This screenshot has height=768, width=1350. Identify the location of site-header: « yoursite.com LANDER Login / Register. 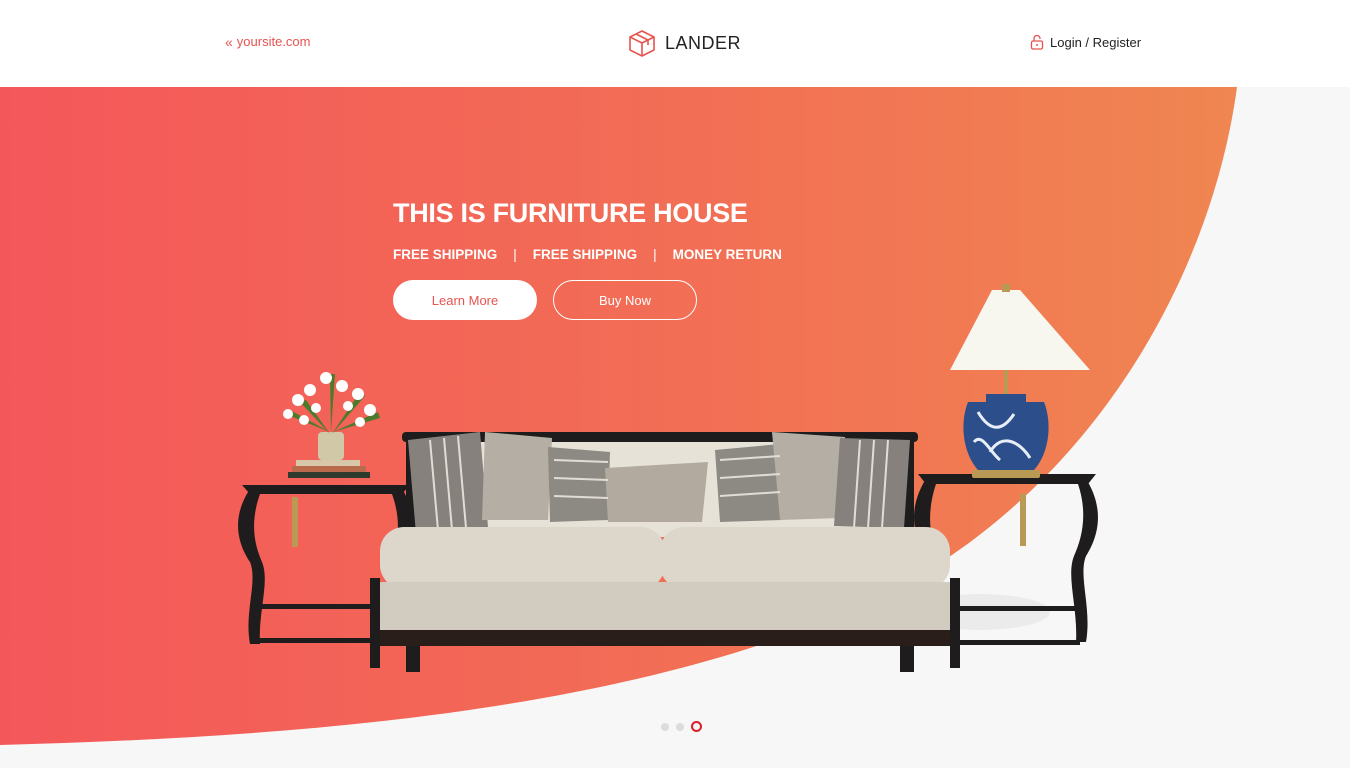
(675, 43).